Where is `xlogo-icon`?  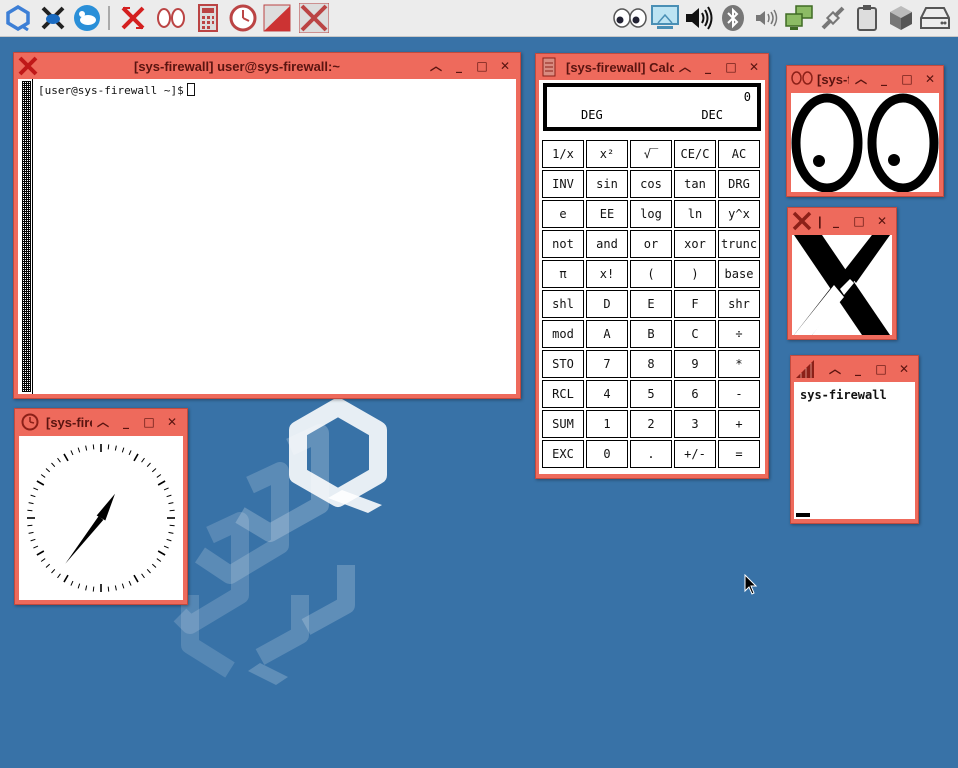 xlogo-icon is located at coordinates (133, 18).